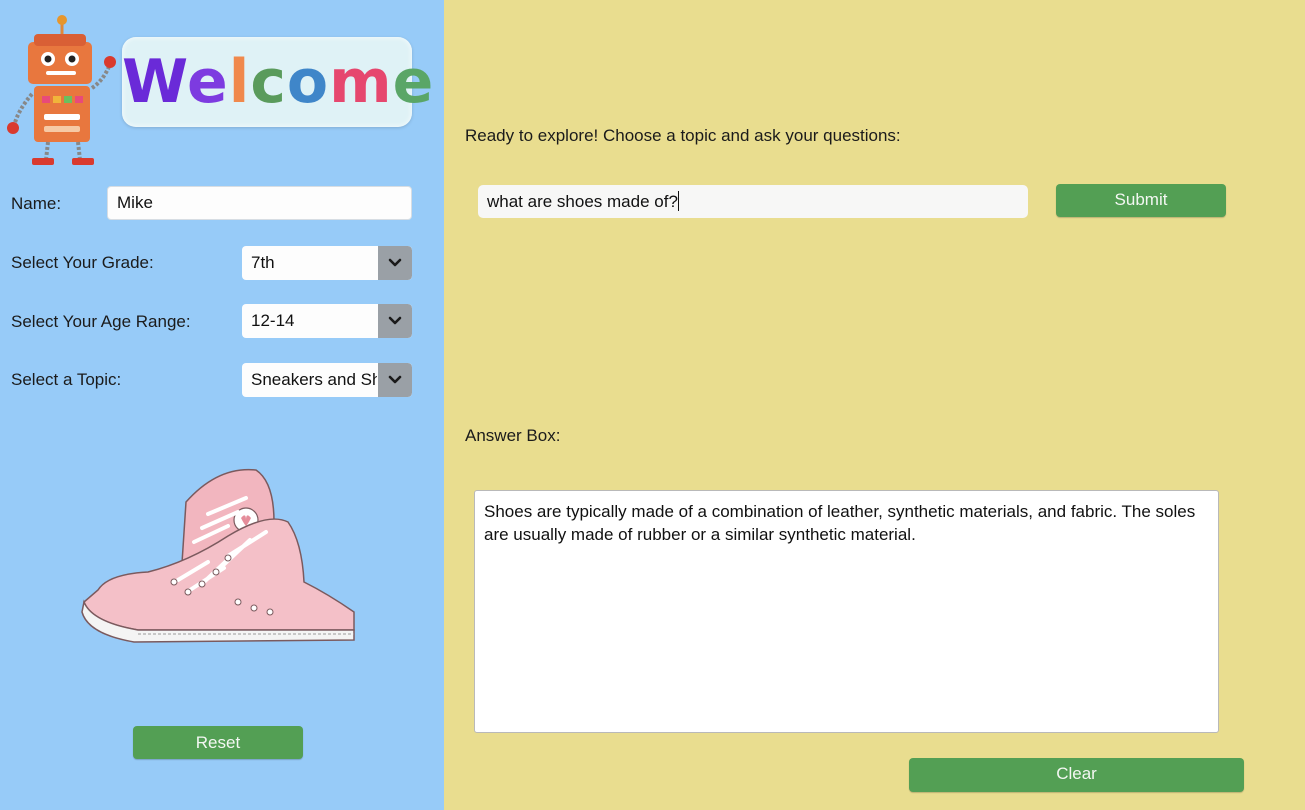  Describe the element at coordinates (218, 742) in the screenshot. I see `reset-button: Reset` at that location.